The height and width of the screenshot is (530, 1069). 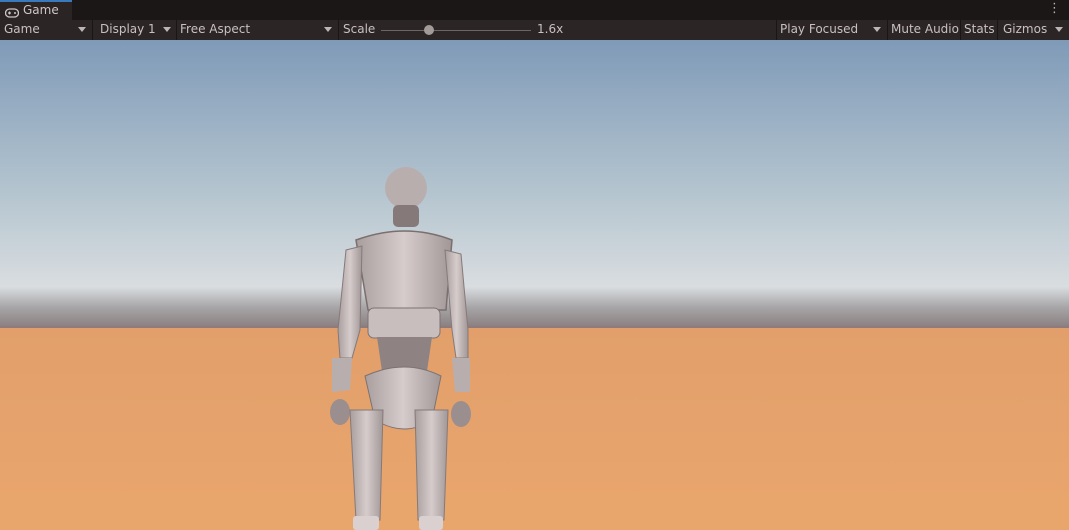 What do you see at coordinates (22, 29) in the screenshot?
I see `view-mode-label: Game` at bounding box center [22, 29].